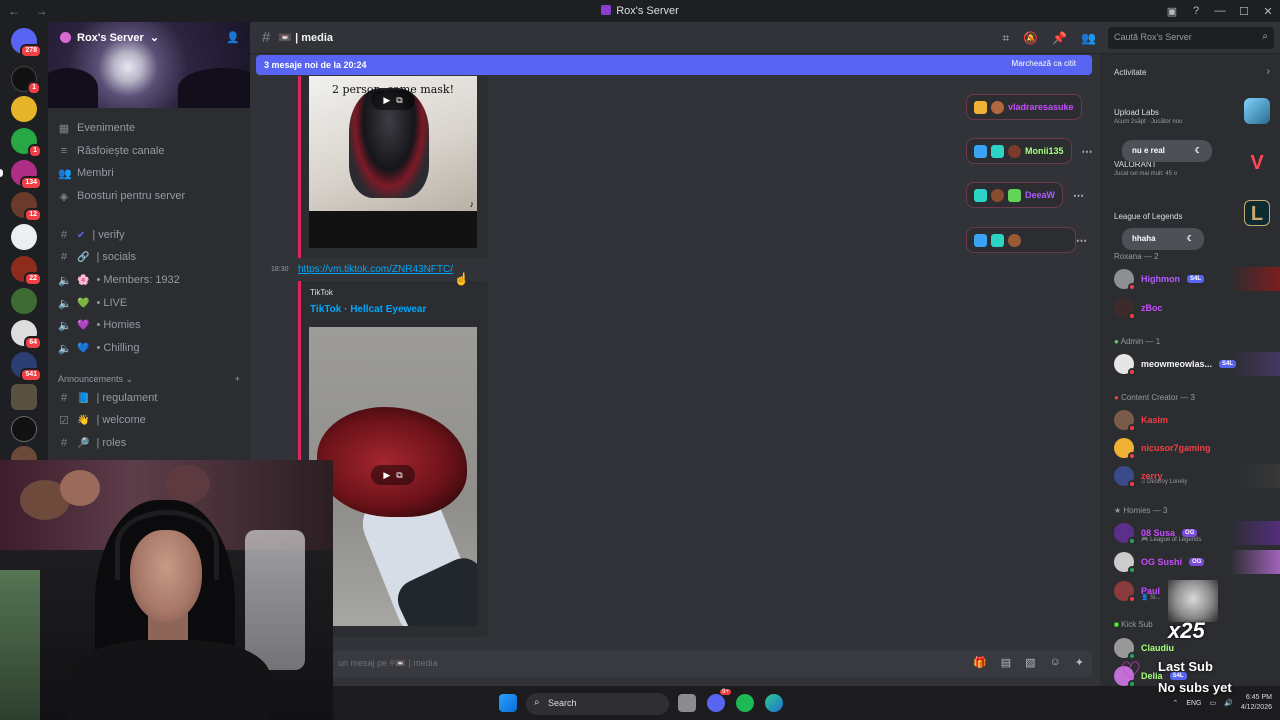 The width and height of the screenshot is (1280, 720). I want to click on server-icon-forest, so click(24, 301).